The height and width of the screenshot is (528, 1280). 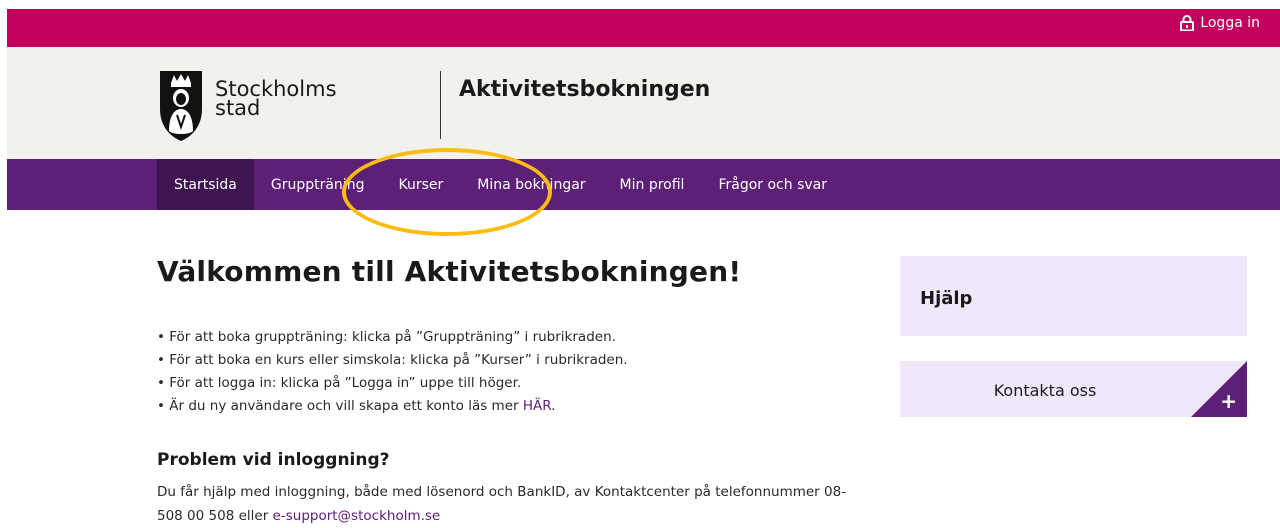 I want to click on support-email-link: e-support@stockholm.se, so click(x=357, y=516).